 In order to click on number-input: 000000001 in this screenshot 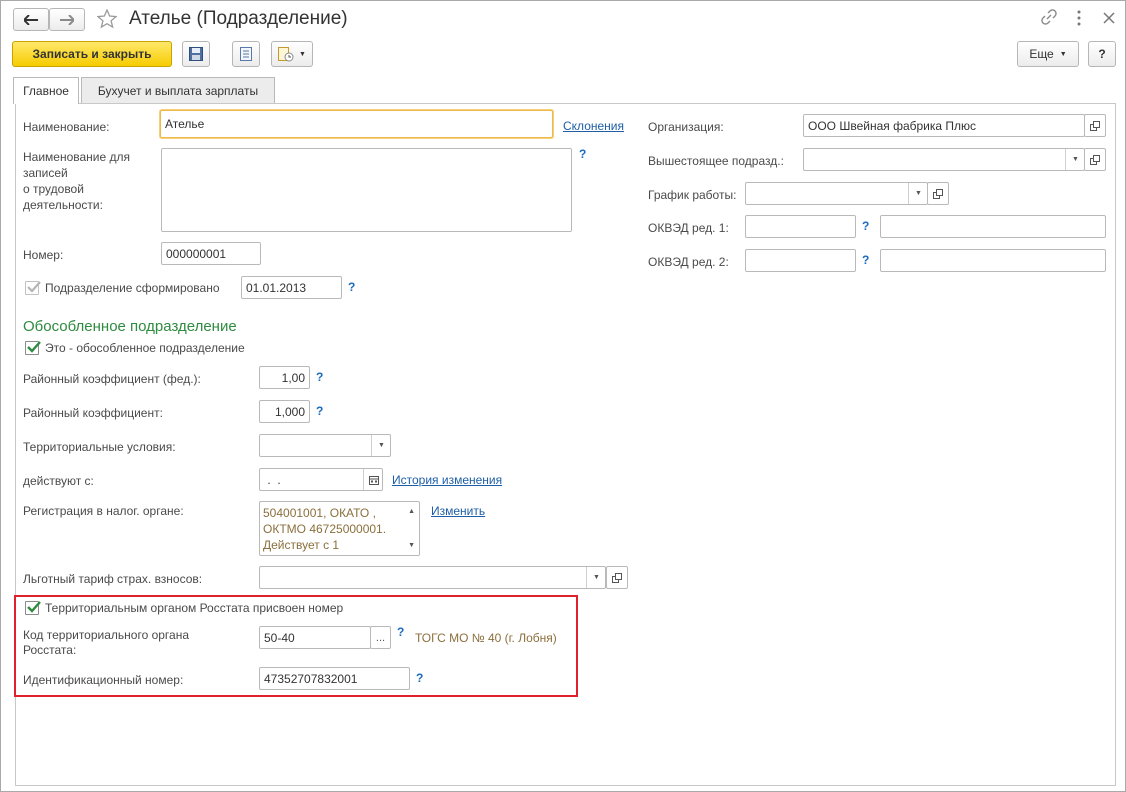, I will do `click(211, 253)`.